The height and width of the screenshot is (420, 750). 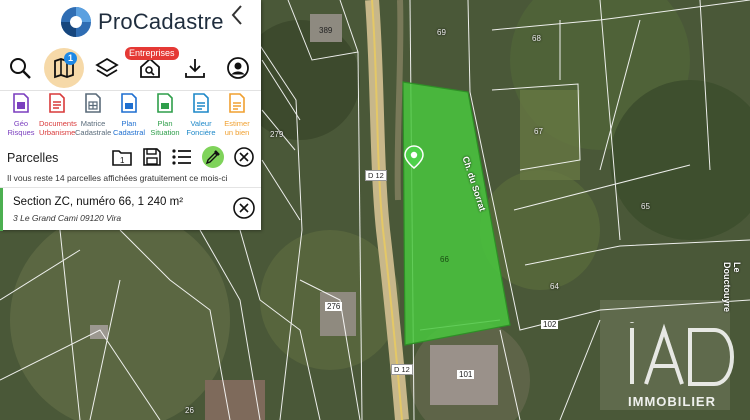 What do you see at coordinates (129, 132) in the screenshot?
I see `doc-label-line2: Cadastral` at bounding box center [129, 132].